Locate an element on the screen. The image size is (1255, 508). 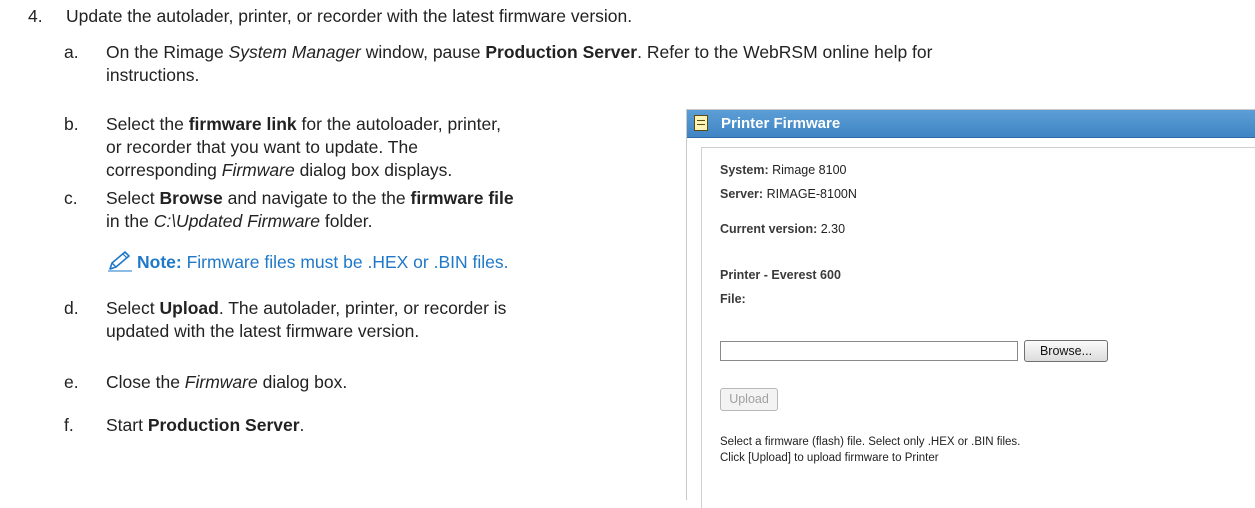
system-row: System: Rimage 8100 is located at coordinates (783, 170).